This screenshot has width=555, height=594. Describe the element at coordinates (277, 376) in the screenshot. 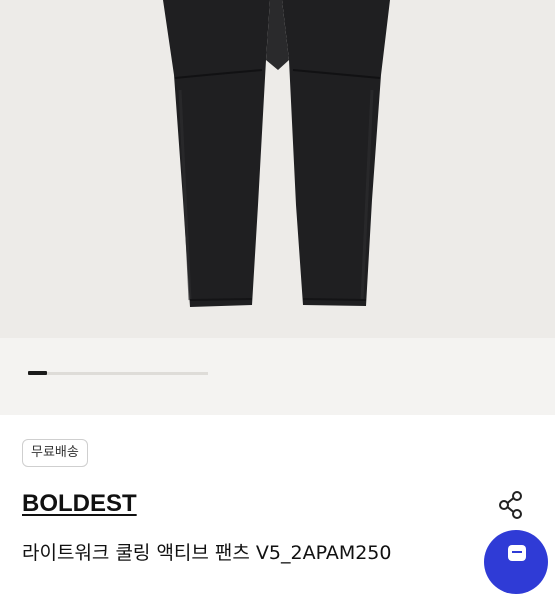

I see `carousel-pager` at that location.